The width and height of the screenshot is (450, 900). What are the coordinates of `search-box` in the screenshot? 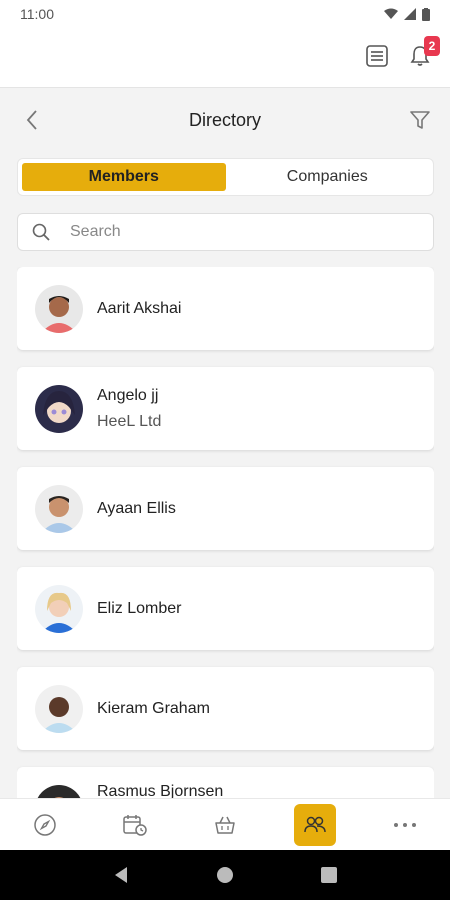 It's located at (225, 232).